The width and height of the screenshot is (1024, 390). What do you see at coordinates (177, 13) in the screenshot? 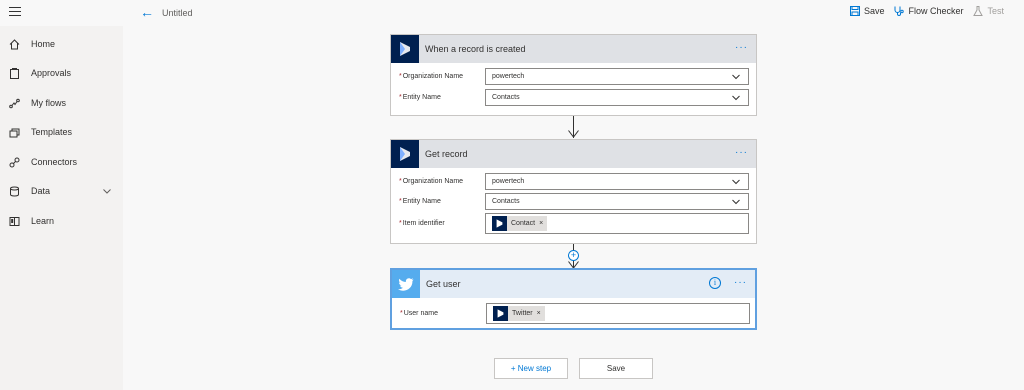
I see `flow-title: Untitled` at bounding box center [177, 13].